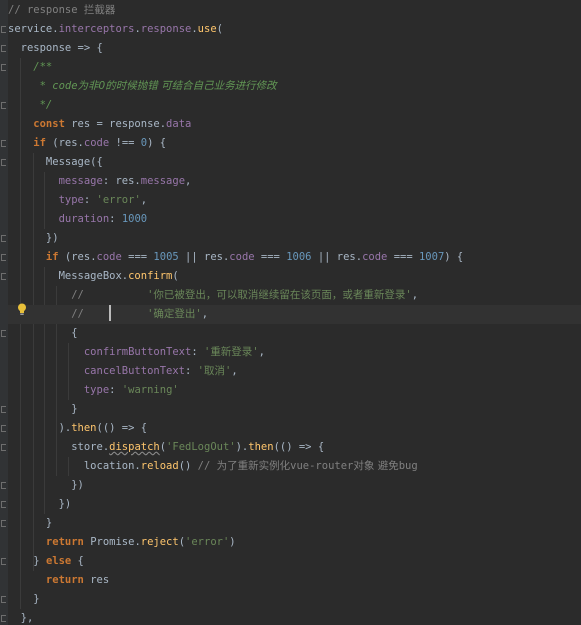  I want to click on code-line: confirmButtonText: '重新登录',, so click(136, 352).